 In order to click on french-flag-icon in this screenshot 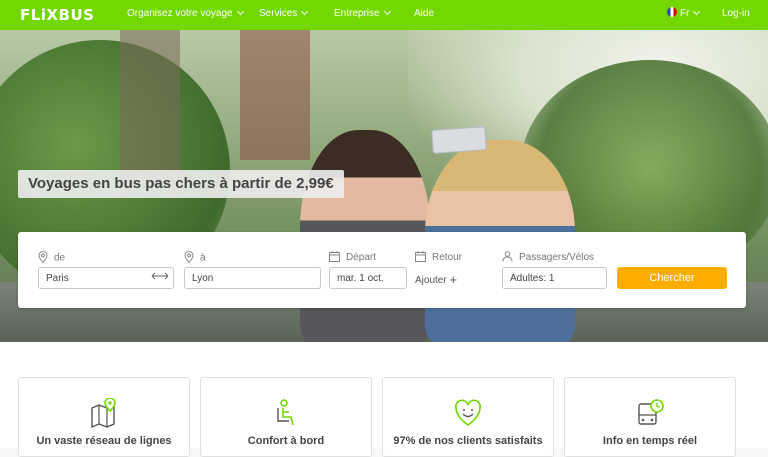, I will do `click(672, 12)`.